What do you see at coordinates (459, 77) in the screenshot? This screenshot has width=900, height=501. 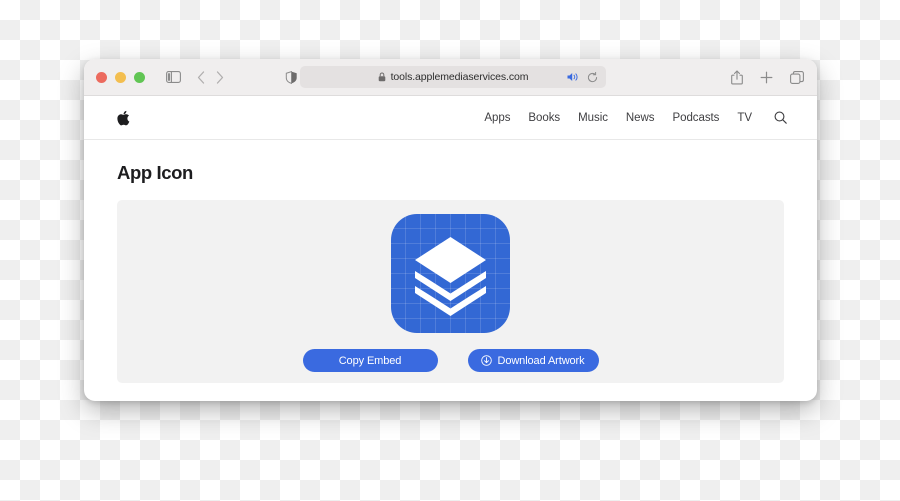 I see `url-text: tools.applemediaservices.com` at bounding box center [459, 77].